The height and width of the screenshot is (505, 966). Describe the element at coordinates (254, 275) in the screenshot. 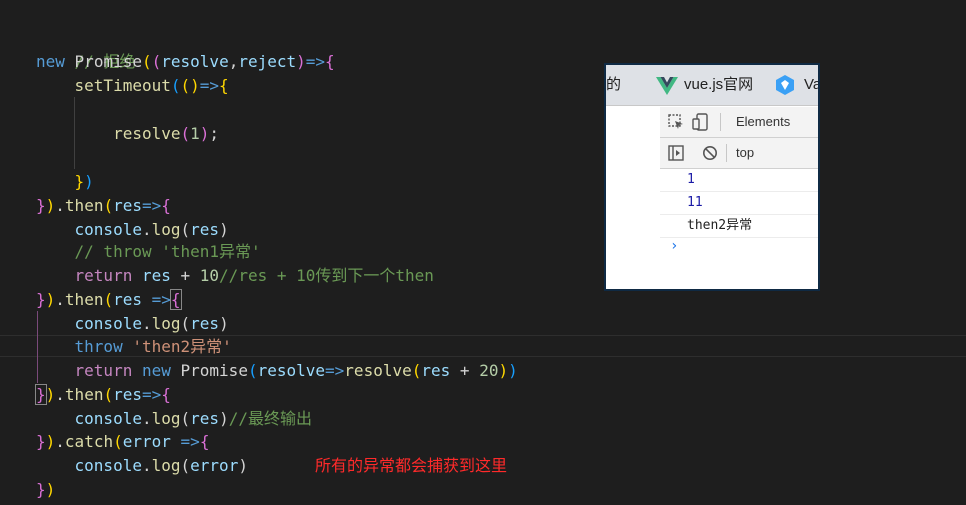

I see `code-line: return res + 10//res + 10传到下一个then` at that location.